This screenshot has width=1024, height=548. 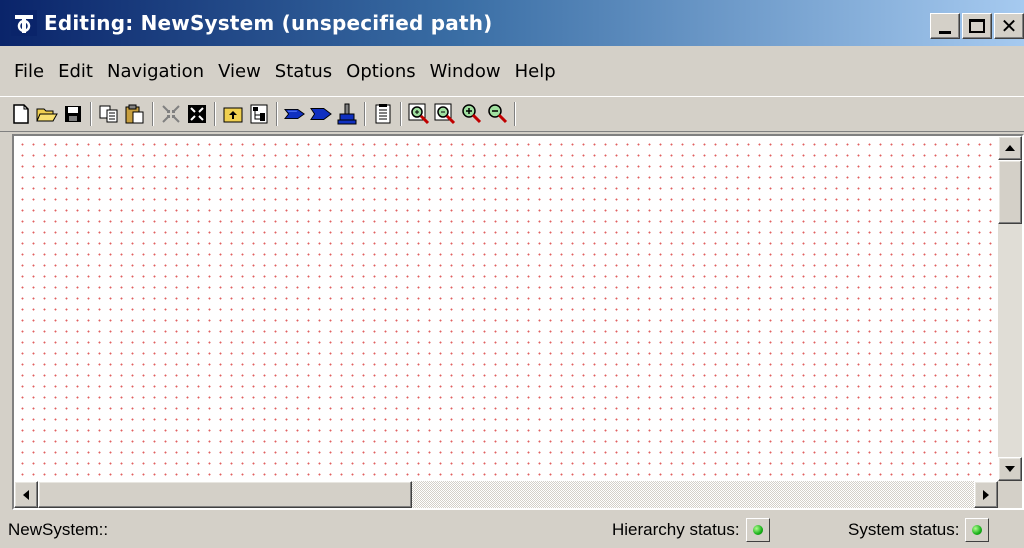 I want to click on menu-window: Window, so click(x=465, y=71).